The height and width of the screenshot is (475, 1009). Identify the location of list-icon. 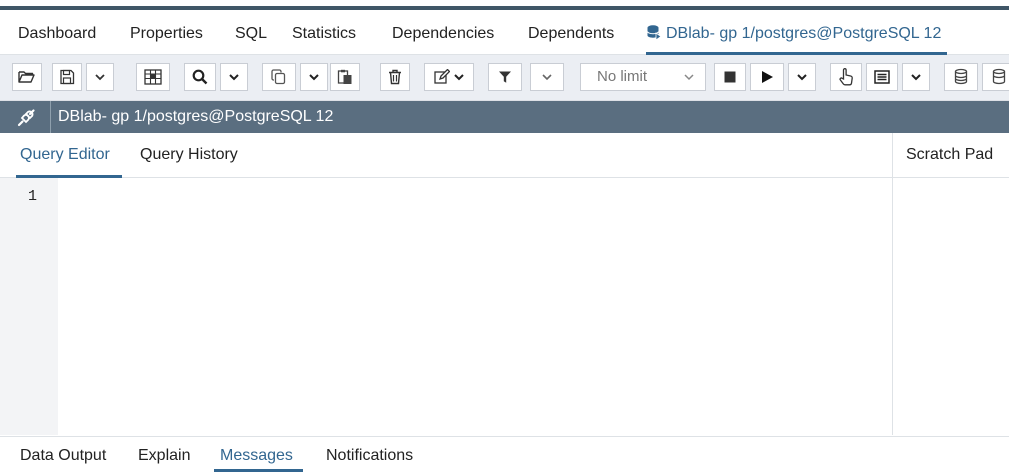
(882, 77).